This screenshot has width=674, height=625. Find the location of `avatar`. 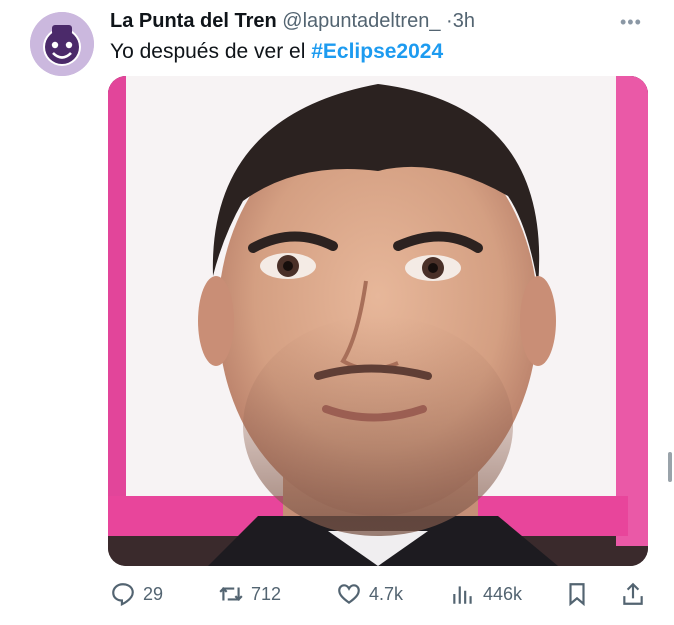

avatar is located at coordinates (62, 44).